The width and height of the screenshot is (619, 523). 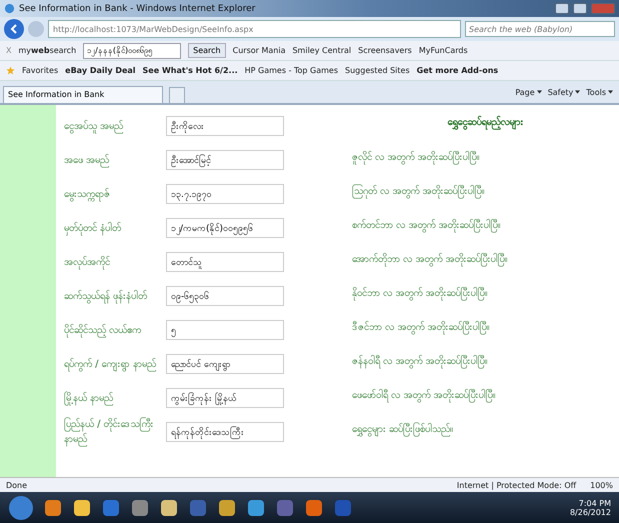 What do you see at coordinates (540, 29) in the screenshot?
I see `search-field: Search the web (Babylon)` at bounding box center [540, 29].